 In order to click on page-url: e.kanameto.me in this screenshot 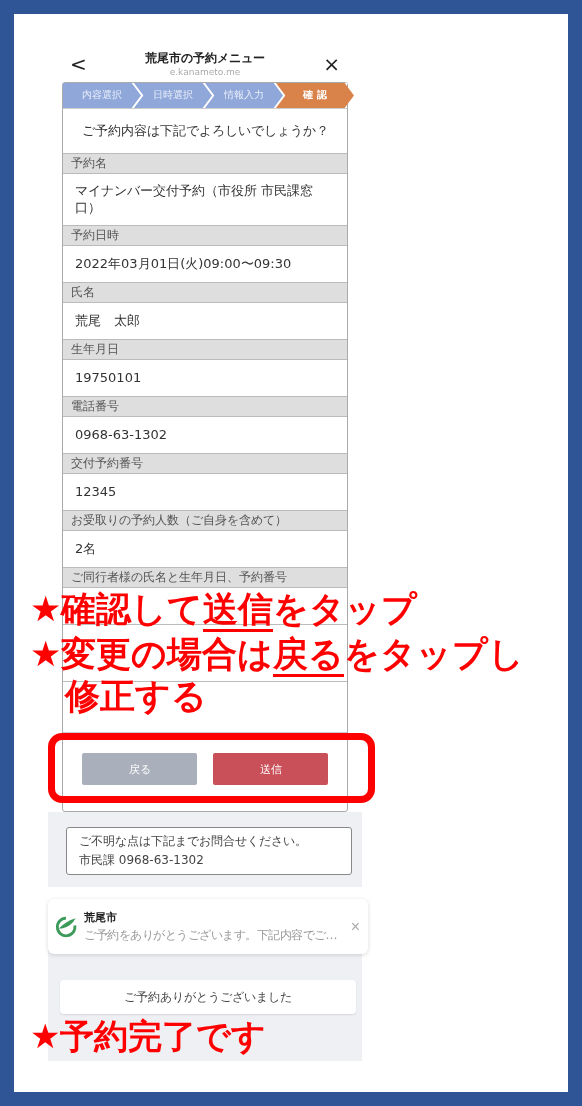, I will do `click(205, 72)`.